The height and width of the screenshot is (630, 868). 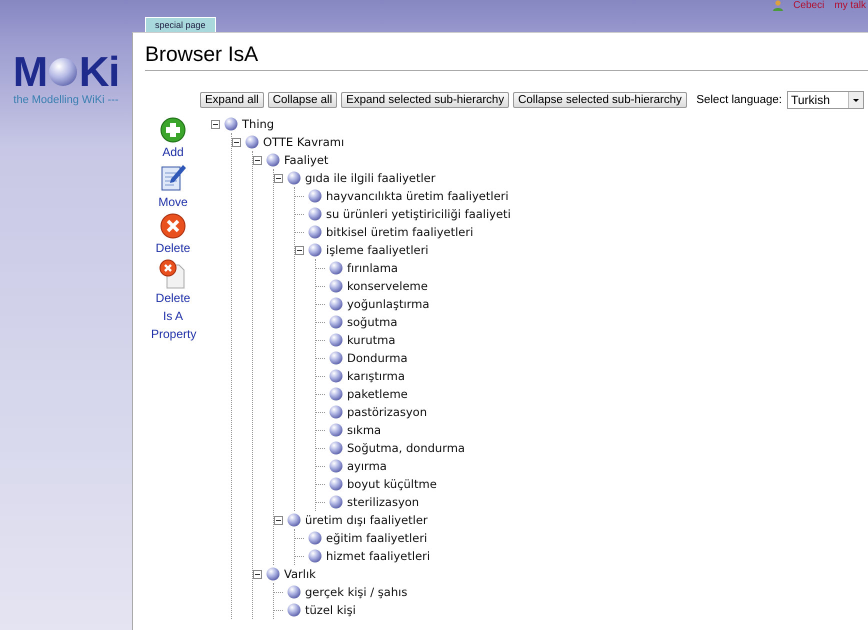 What do you see at coordinates (418, 214) in the screenshot?
I see `tree-item: su ürünleri yetiştiriciliği faaliyeti` at bounding box center [418, 214].